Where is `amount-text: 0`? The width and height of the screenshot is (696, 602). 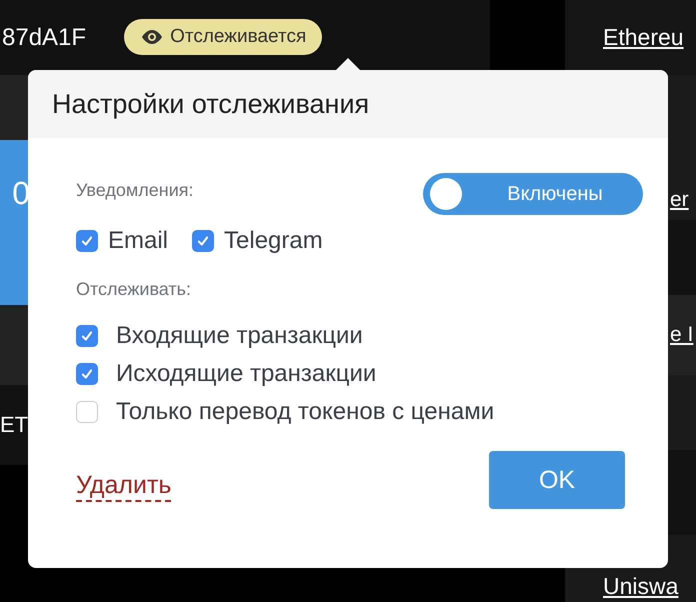
amount-text: 0 is located at coordinates (21, 193).